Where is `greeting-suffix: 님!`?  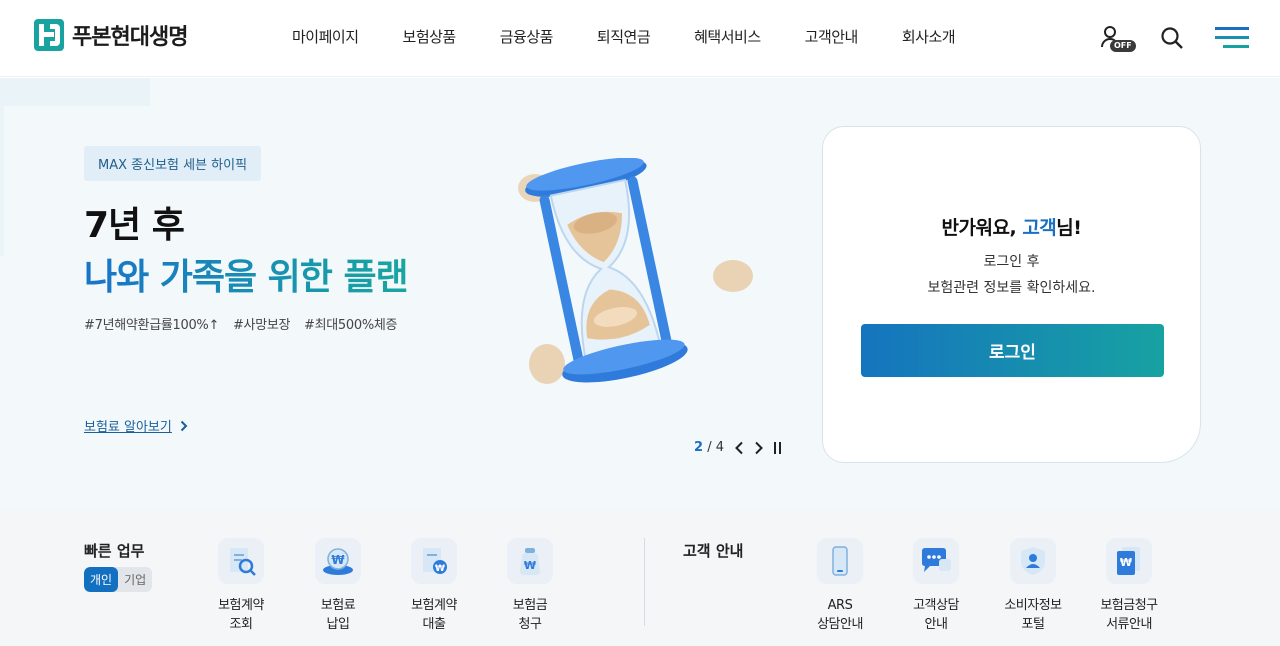
greeting-suffix: 님! is located at coordinates (1069, 228).